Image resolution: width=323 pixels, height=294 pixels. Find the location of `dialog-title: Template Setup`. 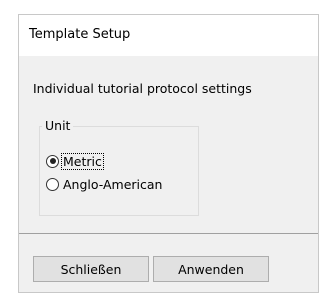

dialog-title: Template Setup is located at coordinates (80, 34).